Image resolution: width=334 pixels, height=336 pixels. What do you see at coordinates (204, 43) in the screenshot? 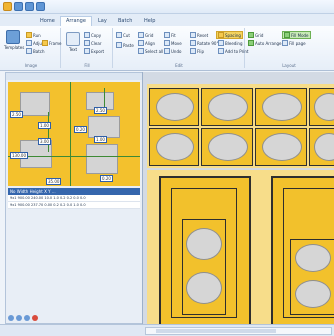
I see `rotate-button: Rotate 90°` at bounding box center [204, 43].